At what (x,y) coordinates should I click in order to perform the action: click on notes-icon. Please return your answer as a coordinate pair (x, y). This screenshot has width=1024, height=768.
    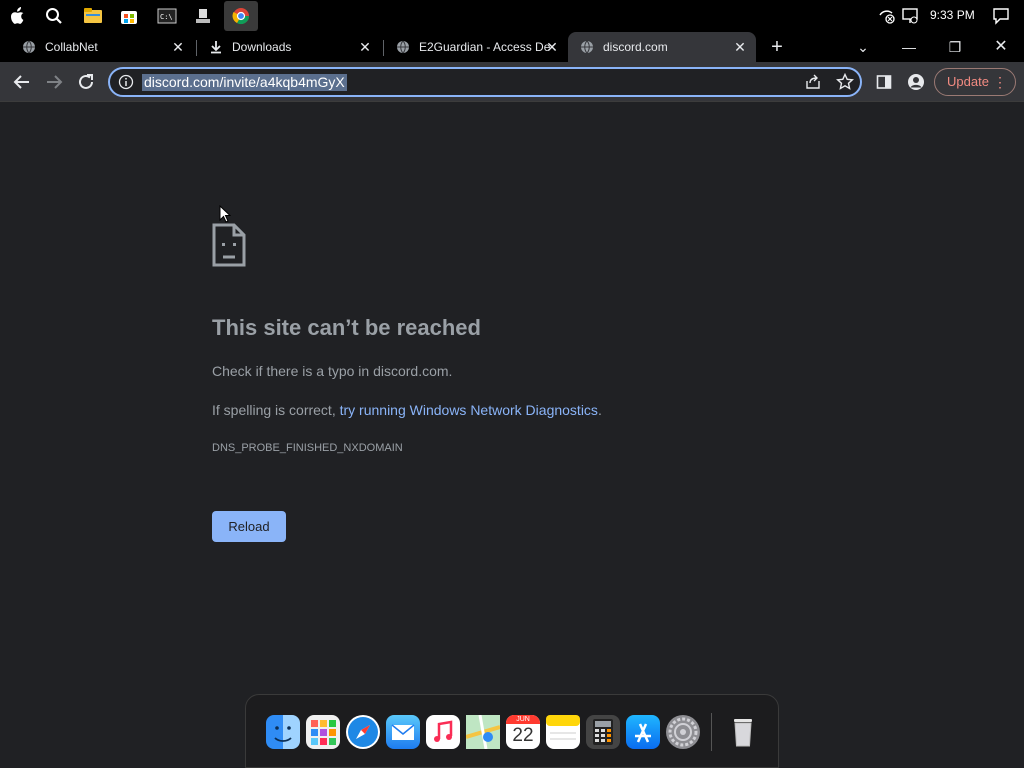
    Looking at the image, I should click on (563, 732).